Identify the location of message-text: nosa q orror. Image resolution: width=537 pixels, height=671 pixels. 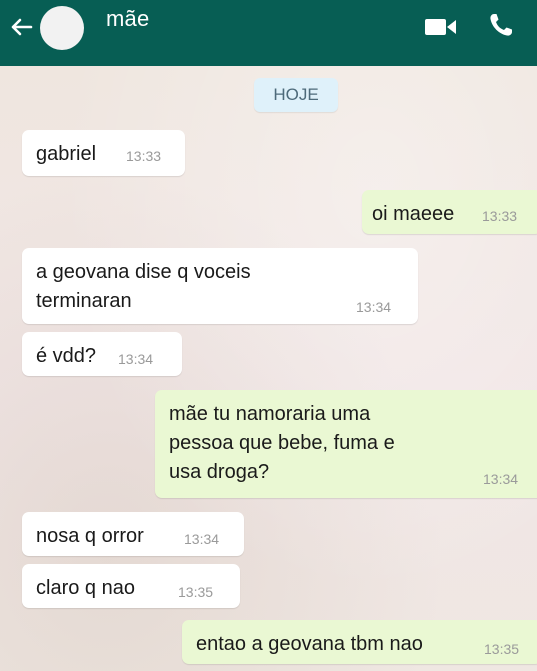
(90, 536).